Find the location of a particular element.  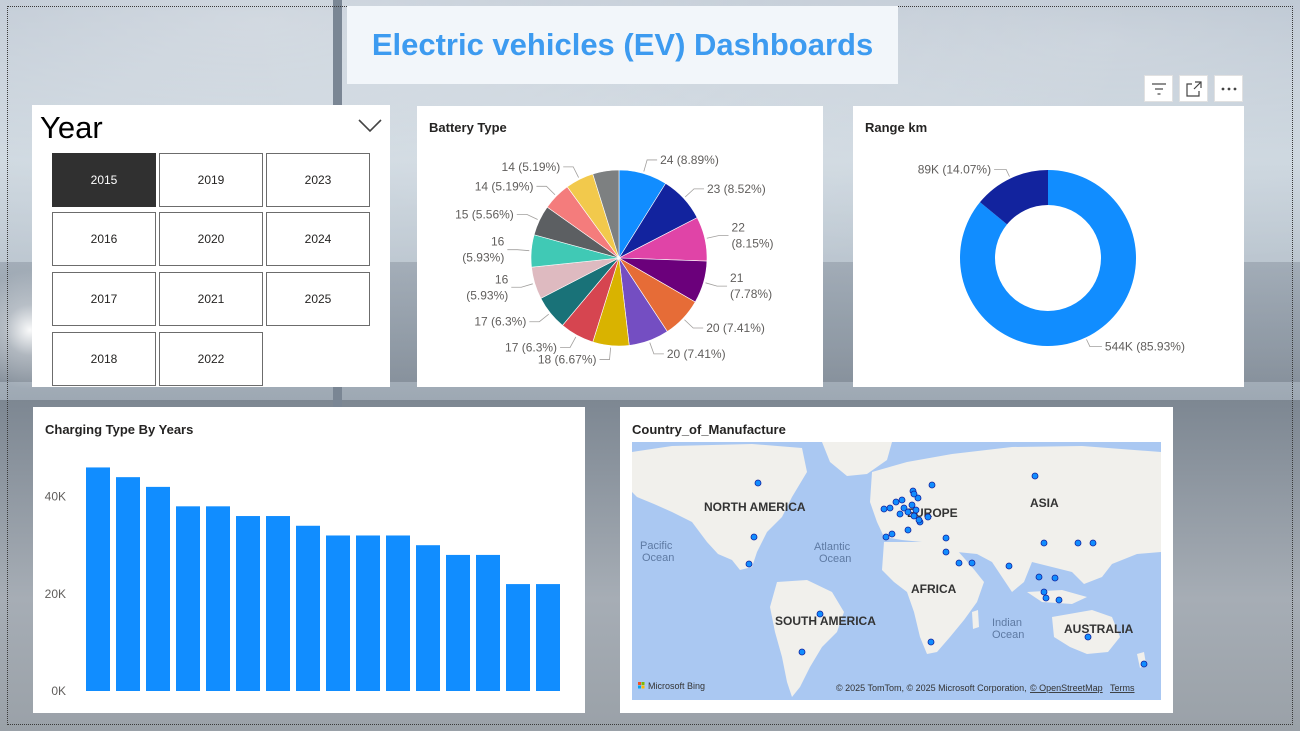

year-tile-2018: 2018 is located at coordinates (104, 359).